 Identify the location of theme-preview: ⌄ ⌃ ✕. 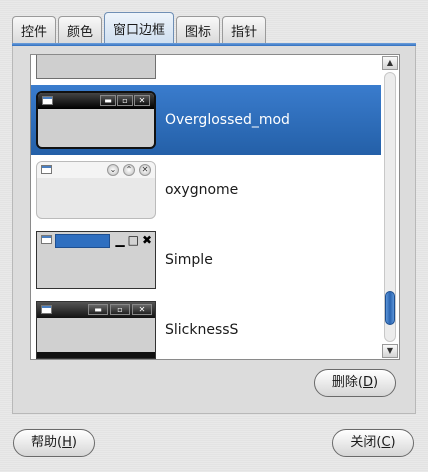
(96, 190).